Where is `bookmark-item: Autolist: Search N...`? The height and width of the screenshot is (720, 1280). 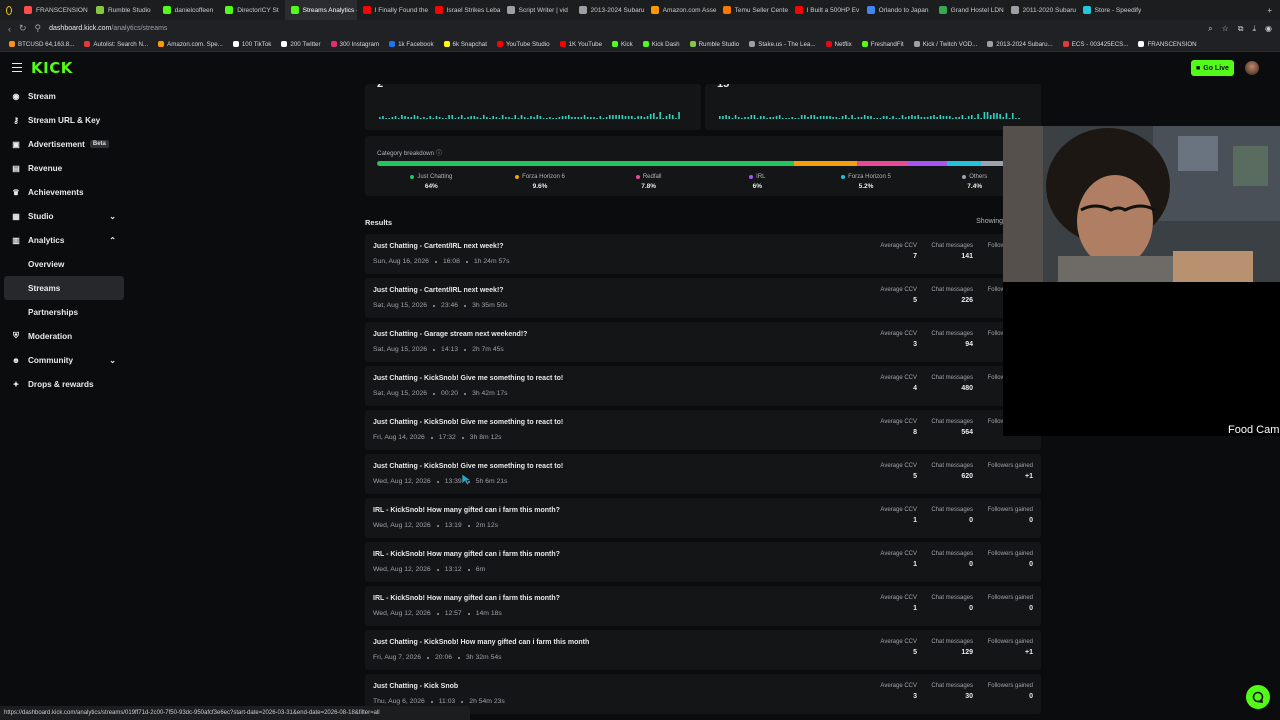
bookmark-item: Autolist: Search N... is located at coordinates (116, 44).